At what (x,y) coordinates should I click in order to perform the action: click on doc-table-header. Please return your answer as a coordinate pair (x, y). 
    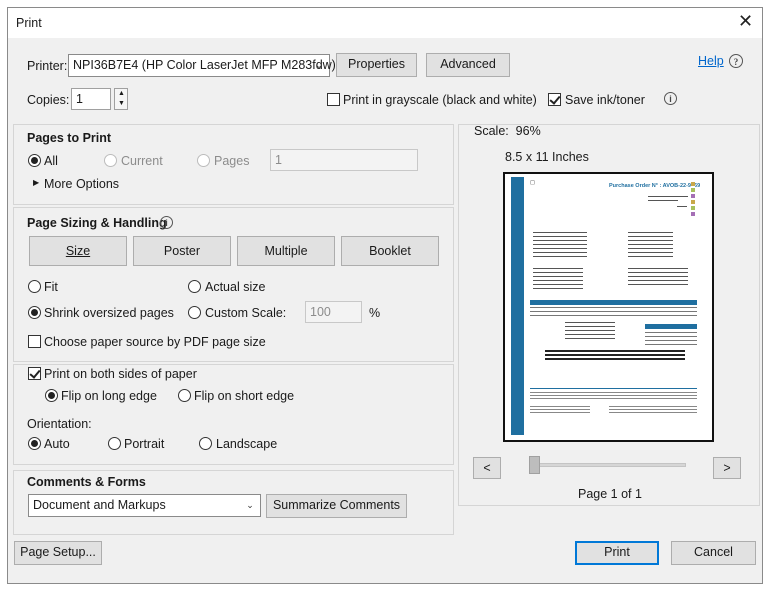
    Looking at the image, I should click on (613, 302).